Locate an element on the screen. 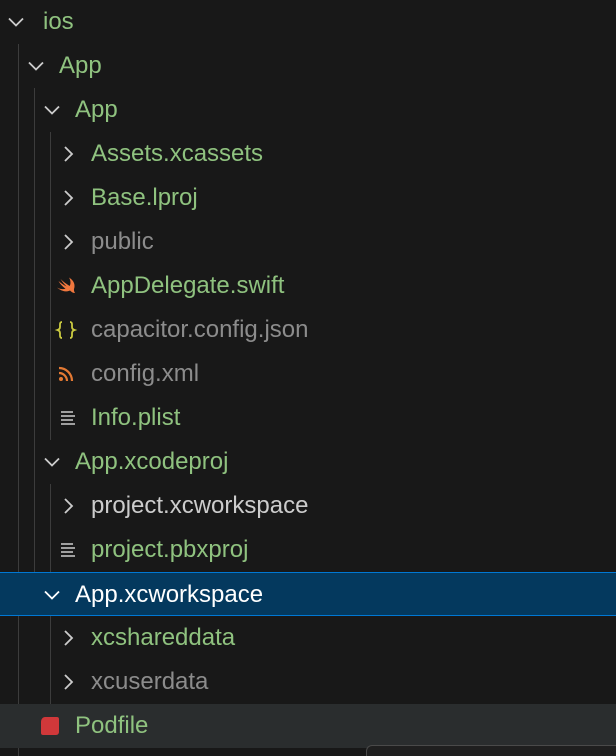 This screenshot has height=756, width=616. tree-item-xcuserdata: xcuserdata is located at coordinates (308, 682).